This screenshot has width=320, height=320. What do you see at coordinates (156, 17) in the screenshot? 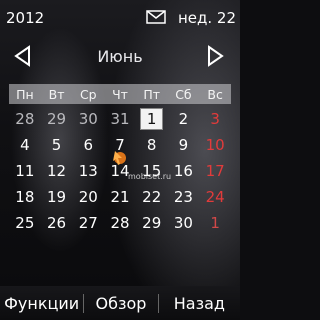
I see `envelope-icon` at bounding box center [156, 17].